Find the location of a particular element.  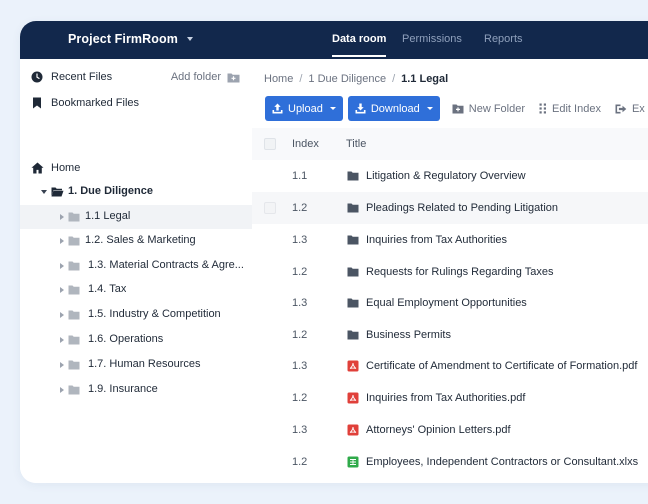

tab-reports: Reports is located at coordinates (503, 39).